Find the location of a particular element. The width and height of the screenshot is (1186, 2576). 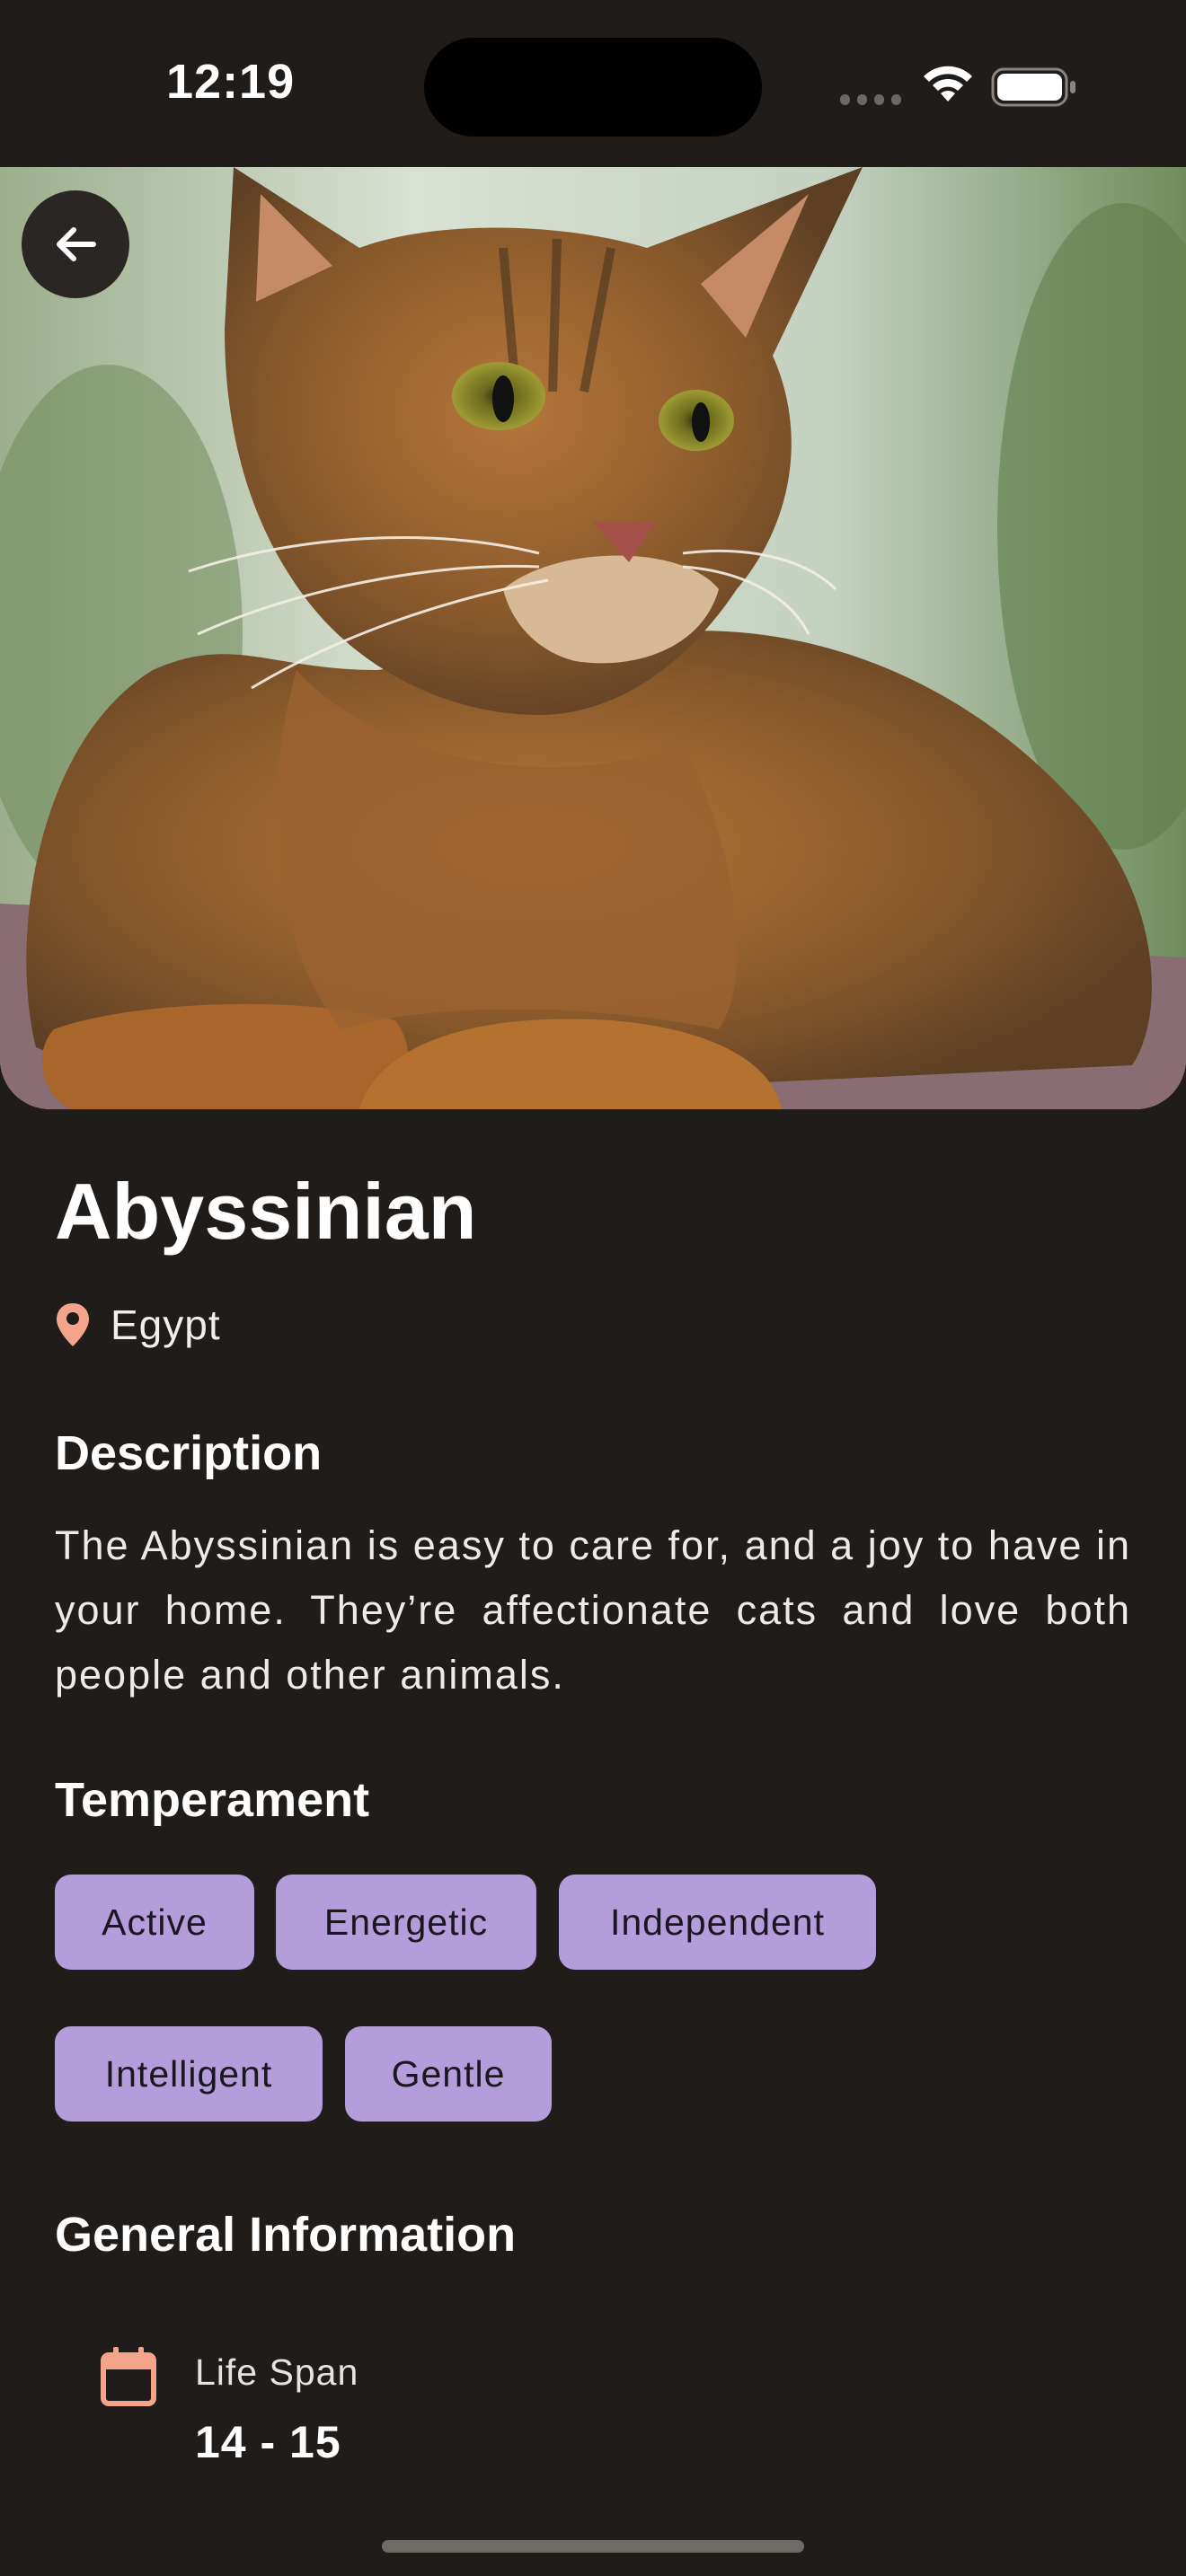

calendar-icon is located at coordinates (128, 2376).